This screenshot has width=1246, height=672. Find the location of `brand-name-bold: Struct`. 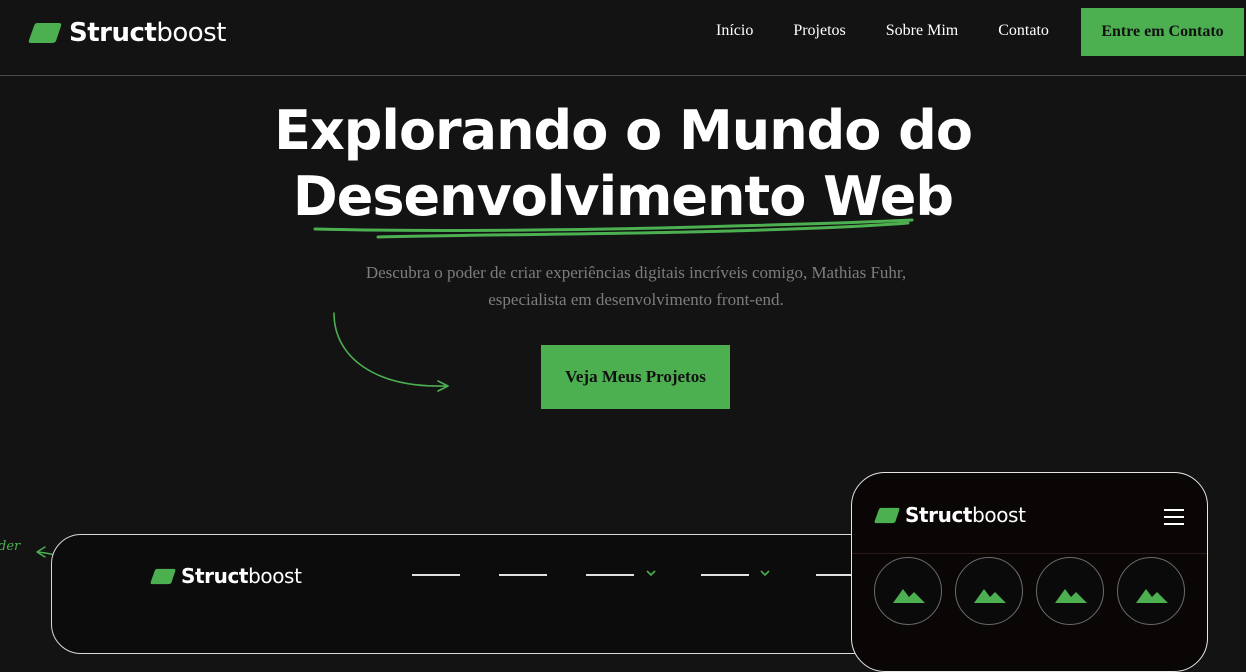

brand-name-bold: Struct is located at coordinates (113, 33).